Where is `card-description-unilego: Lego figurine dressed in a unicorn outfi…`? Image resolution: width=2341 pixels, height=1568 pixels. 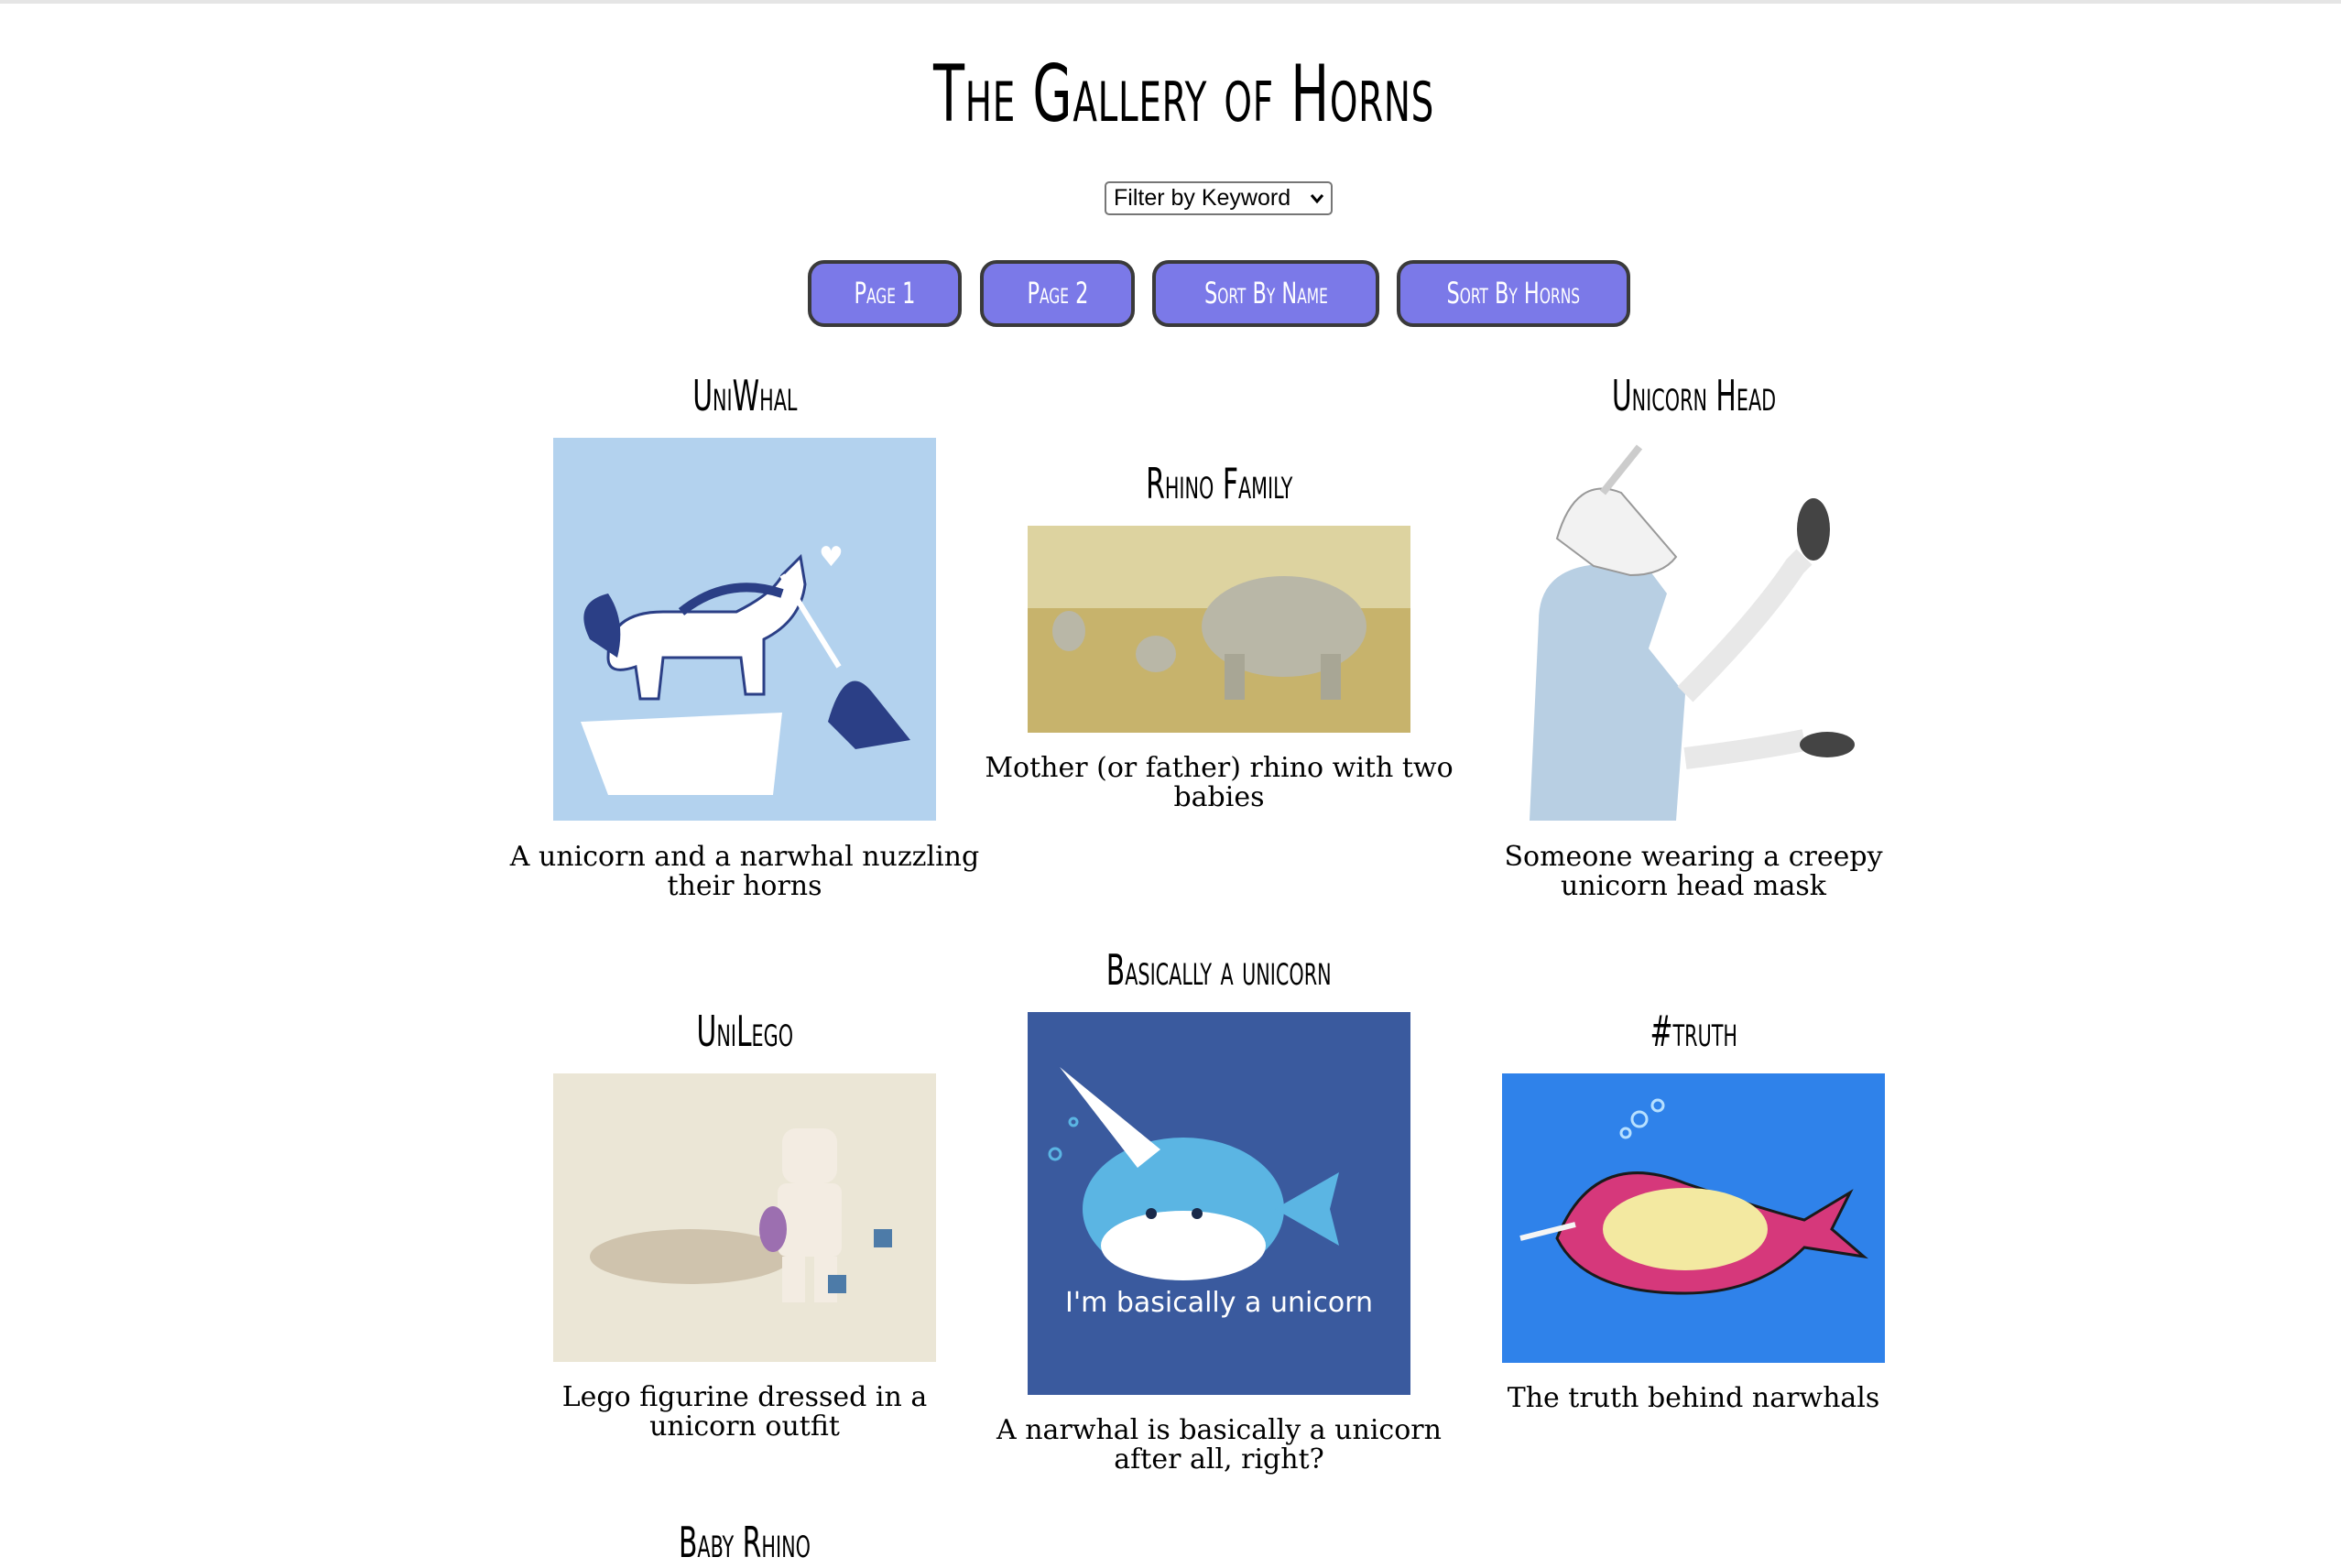 card-description-unilego: Lego figurine dressed in a unicorn outfi… is located at coordinates (744, 1412).